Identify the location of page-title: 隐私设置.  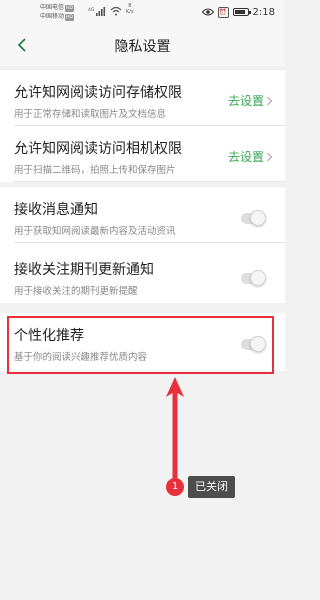
(142, 47).